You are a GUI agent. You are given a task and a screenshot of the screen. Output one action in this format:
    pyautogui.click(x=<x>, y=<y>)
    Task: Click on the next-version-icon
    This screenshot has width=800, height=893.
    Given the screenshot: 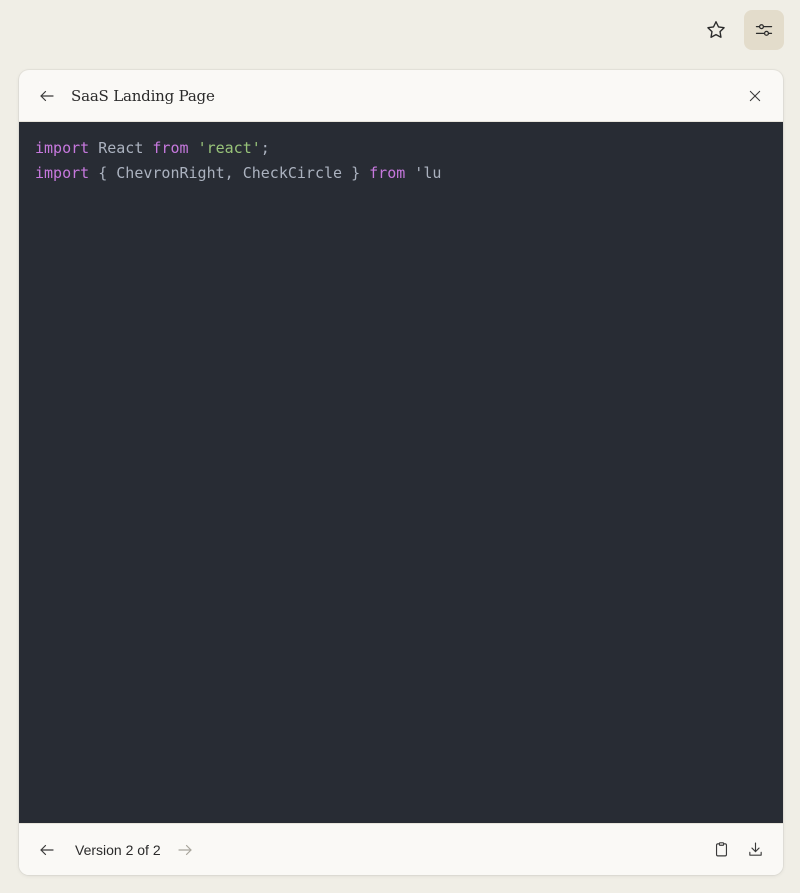 What is the action you would take?
    pyautogui.click(x=185, y=850)
    